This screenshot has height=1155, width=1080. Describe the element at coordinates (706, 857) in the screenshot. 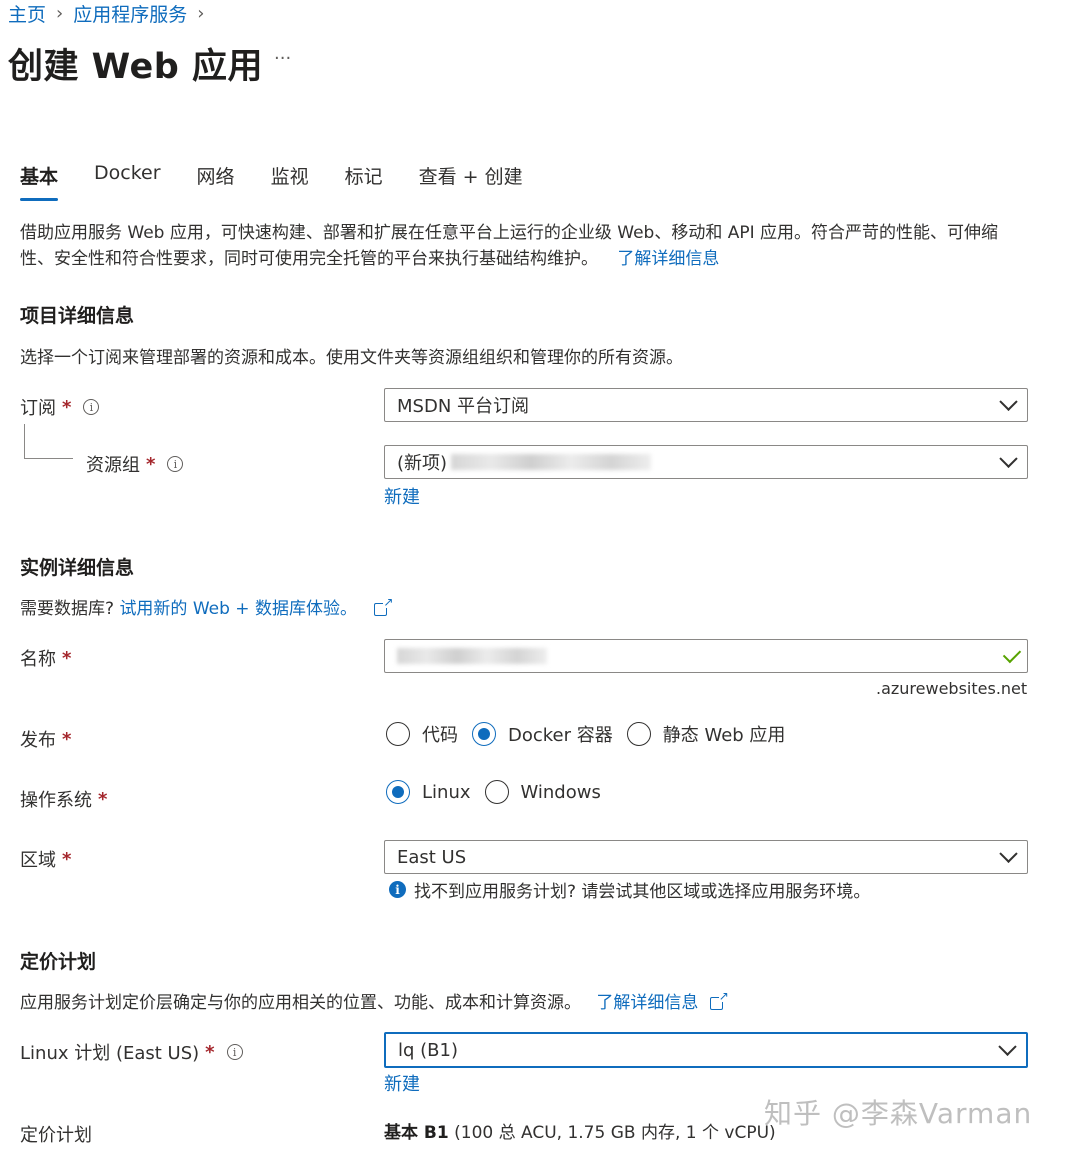

I see `region-dropdown: East US` at that location.